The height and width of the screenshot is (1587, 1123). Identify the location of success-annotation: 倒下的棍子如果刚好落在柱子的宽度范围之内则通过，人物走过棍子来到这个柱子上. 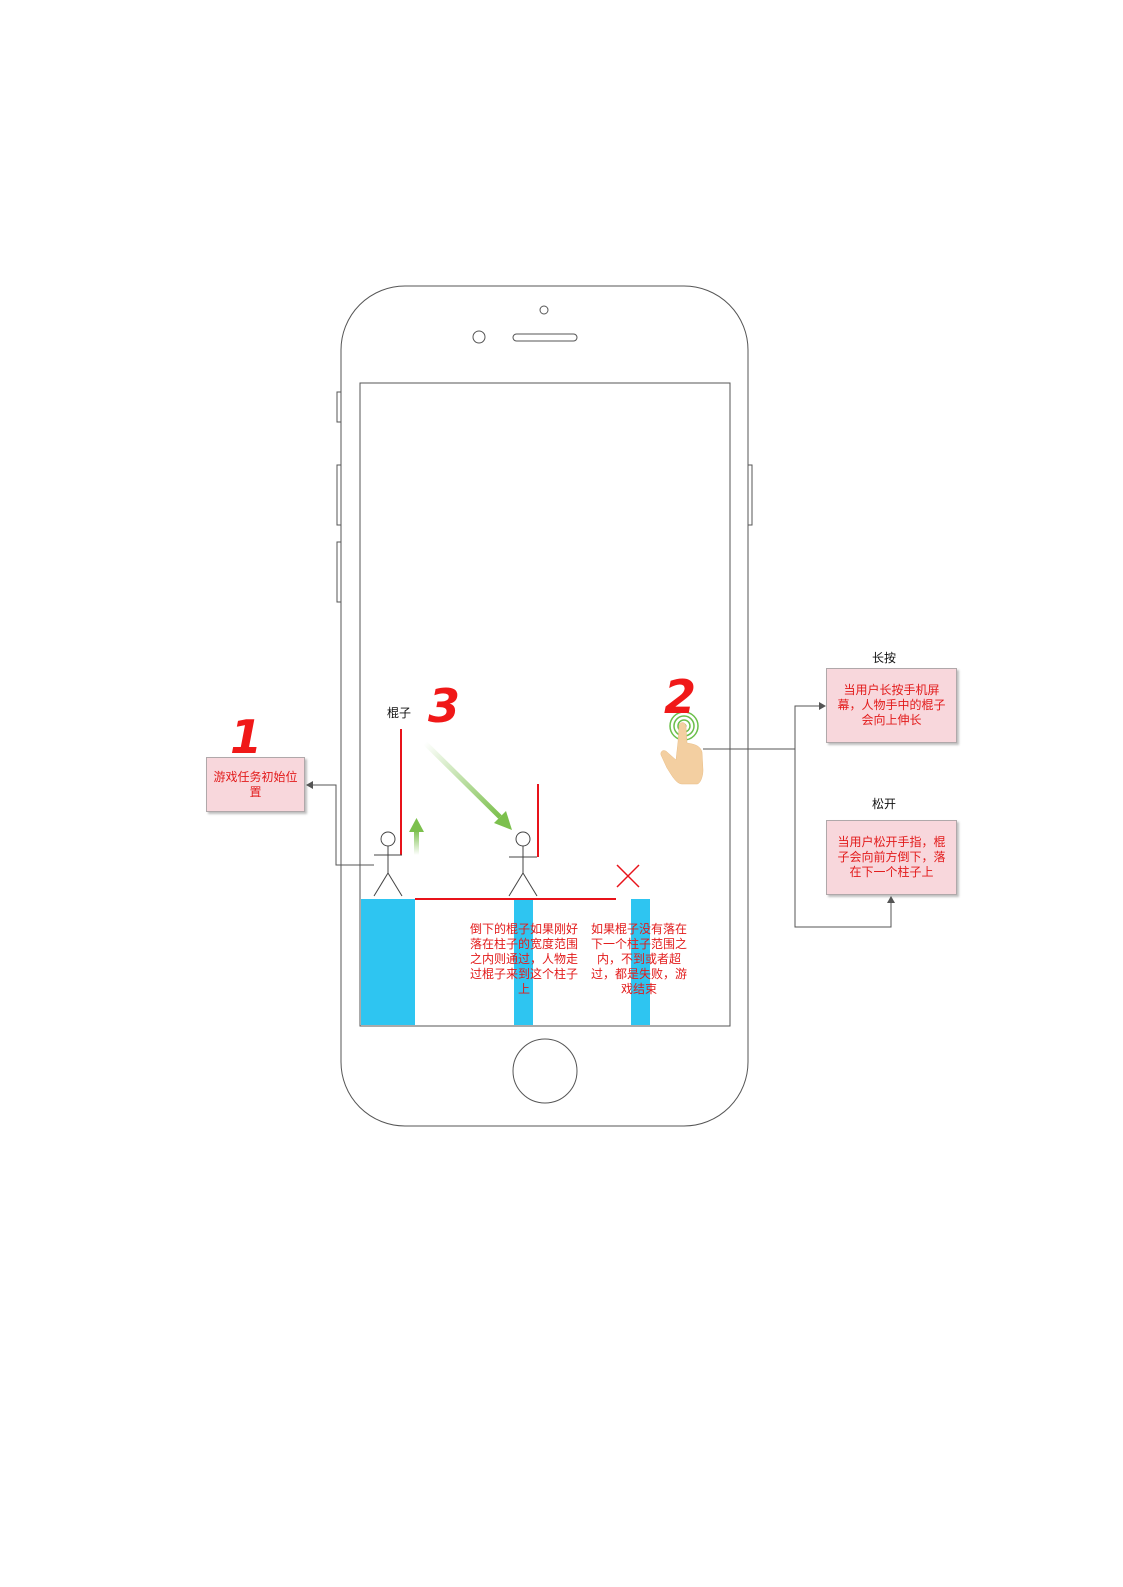
(524, 959).